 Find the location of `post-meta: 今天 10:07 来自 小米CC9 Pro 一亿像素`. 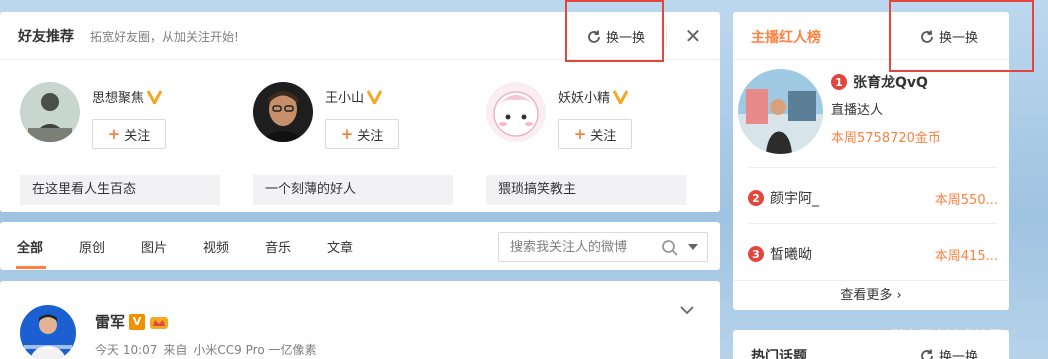

post-meta: 今天 10:07 来自 小米CC9 Pro 一亿像素 is located at coordinates (205, 349).